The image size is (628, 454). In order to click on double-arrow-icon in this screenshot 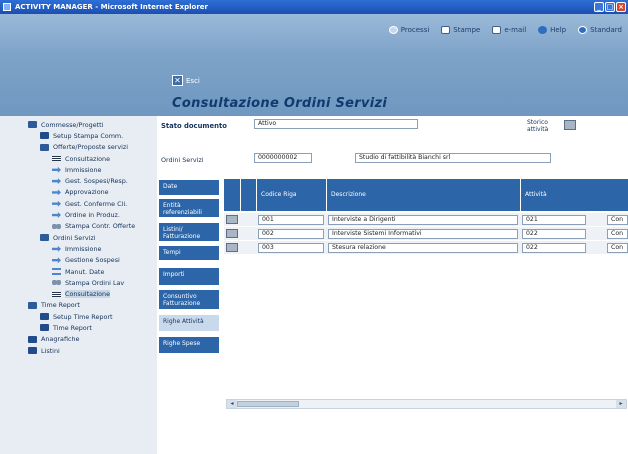, I will do `click(56, 271)`.